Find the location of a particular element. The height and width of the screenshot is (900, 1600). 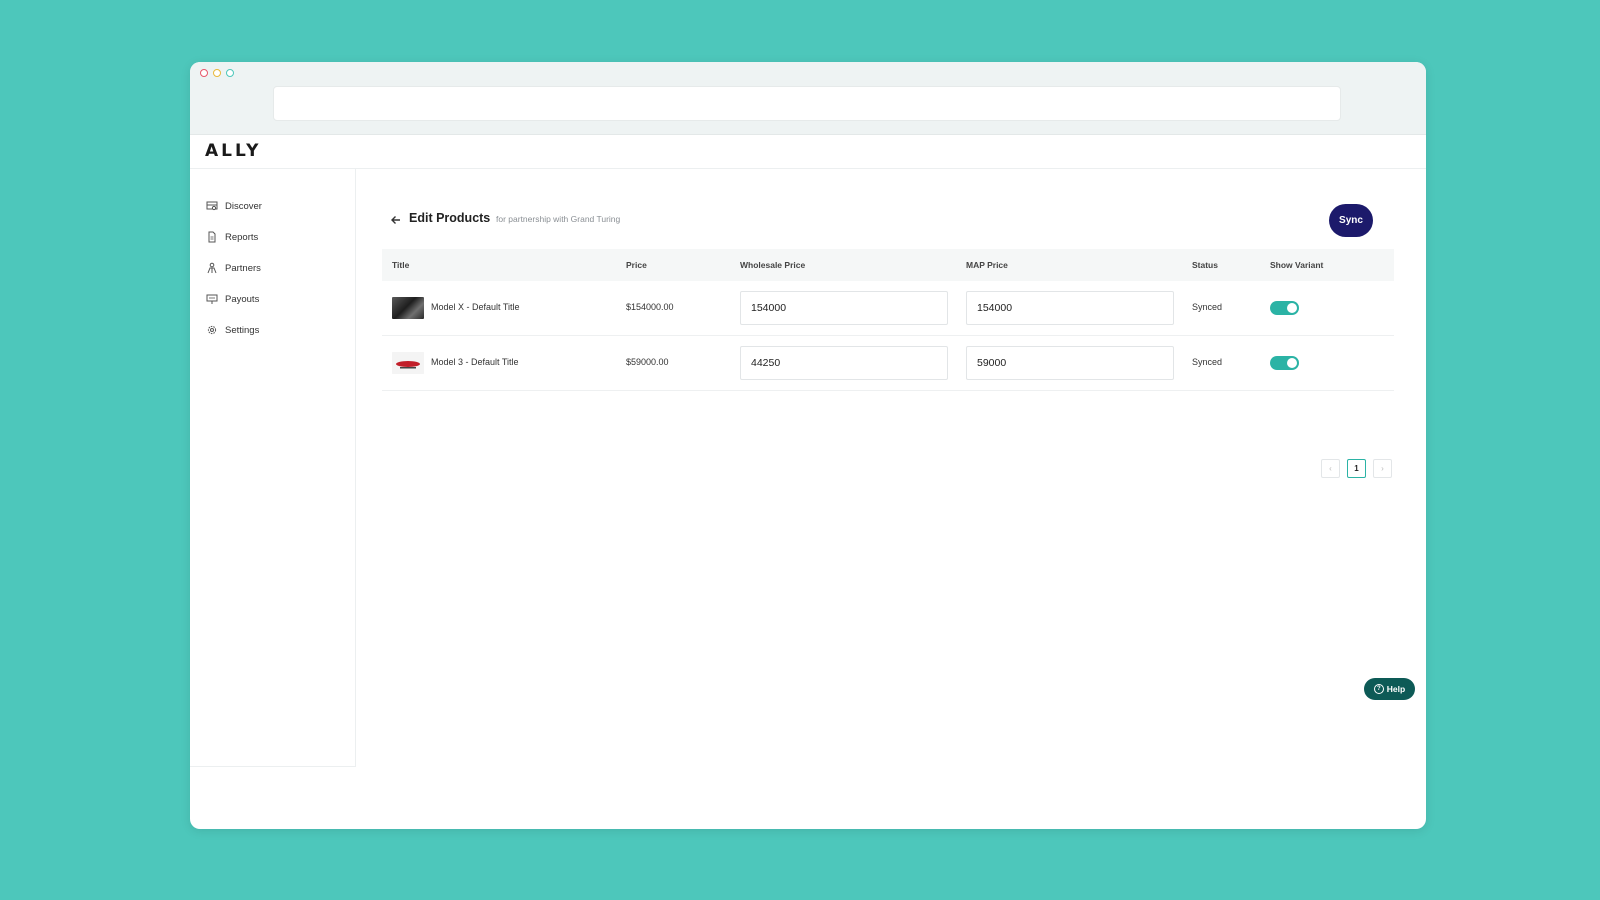

browser-chrome is located at coordinates (808, 98).